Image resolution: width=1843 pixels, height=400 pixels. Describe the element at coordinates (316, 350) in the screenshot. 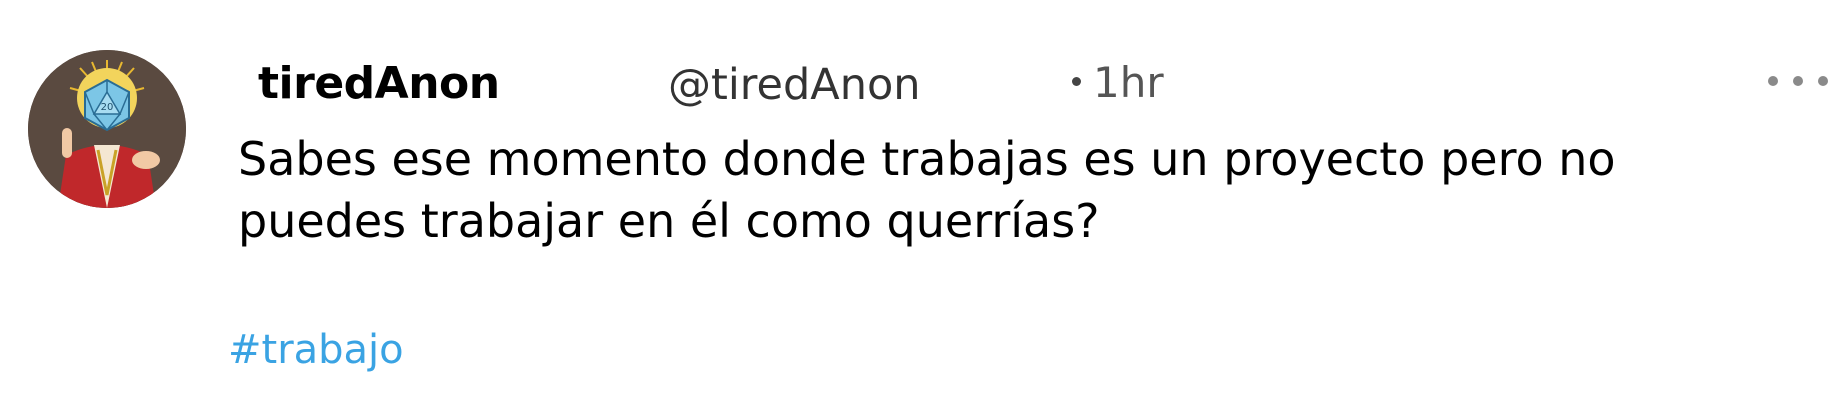

I see `hashtag-link: #trabajo` at that location.